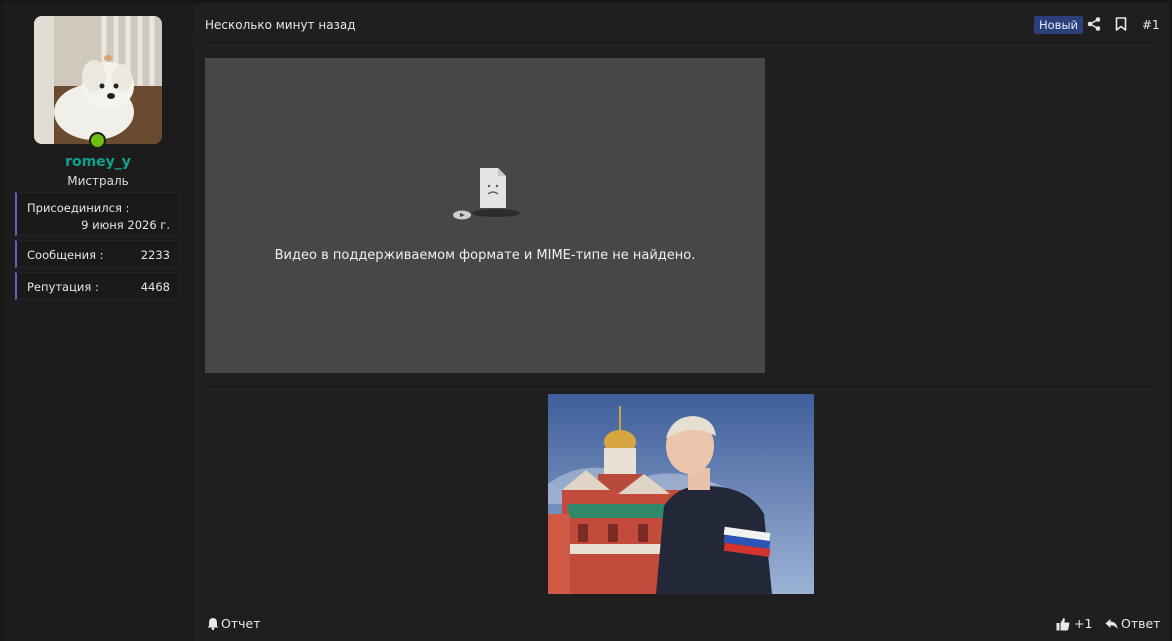  I want to click on report-label: Отчет, so click(241, 623).